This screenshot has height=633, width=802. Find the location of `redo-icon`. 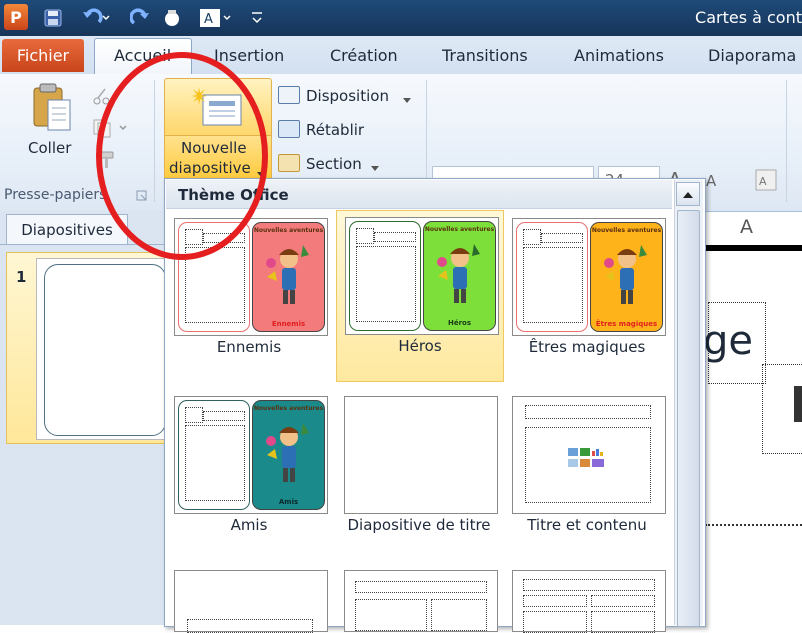

redo-icon is located at coordinates (140, 18).